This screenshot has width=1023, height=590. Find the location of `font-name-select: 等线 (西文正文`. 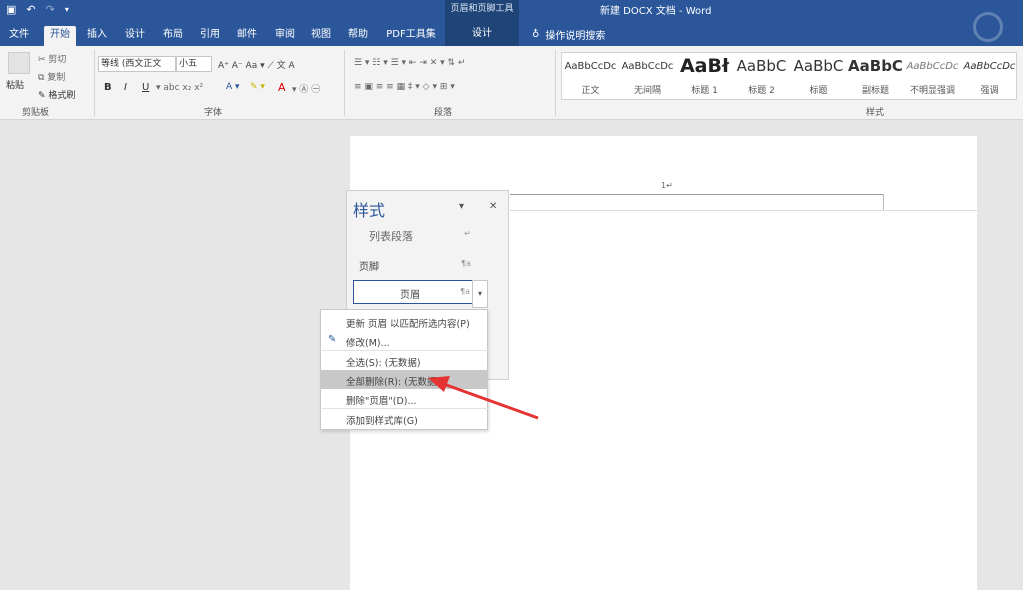

font-name-select: 等线 (西文正文 is located at coordinates (137, 64).